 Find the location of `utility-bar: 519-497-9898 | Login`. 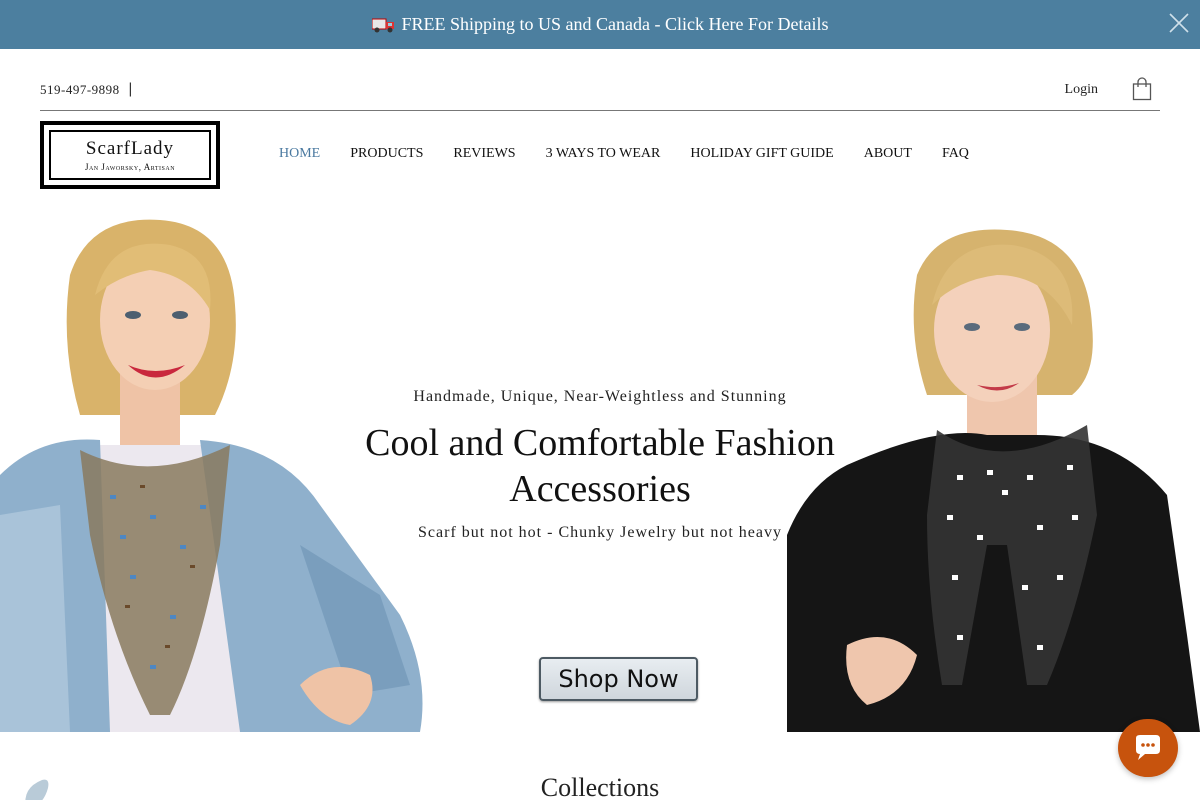

utility-bar: 519-497-9898 | Login is located at coordinates (600, 94).